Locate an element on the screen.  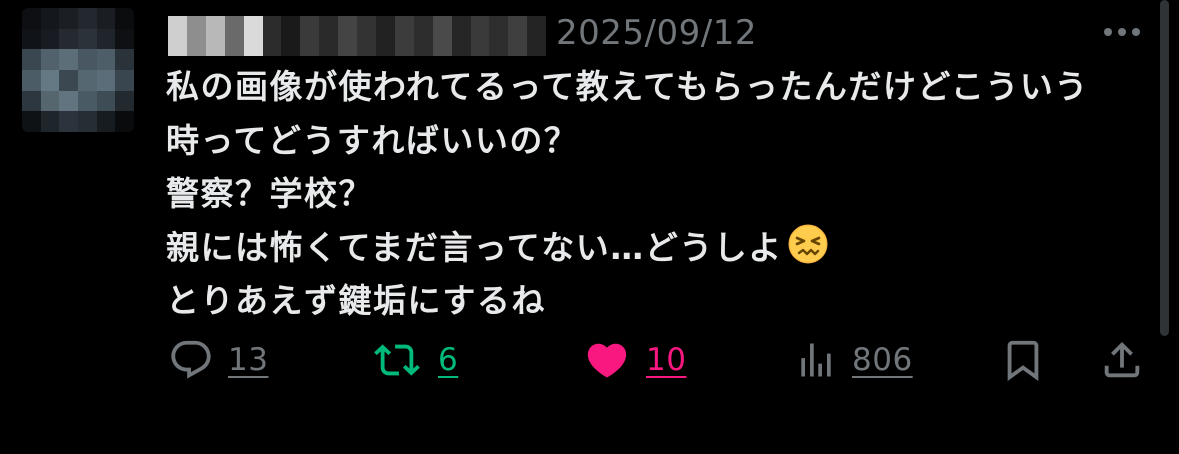
more-dots-icon is located at coordinates (1122, 32).